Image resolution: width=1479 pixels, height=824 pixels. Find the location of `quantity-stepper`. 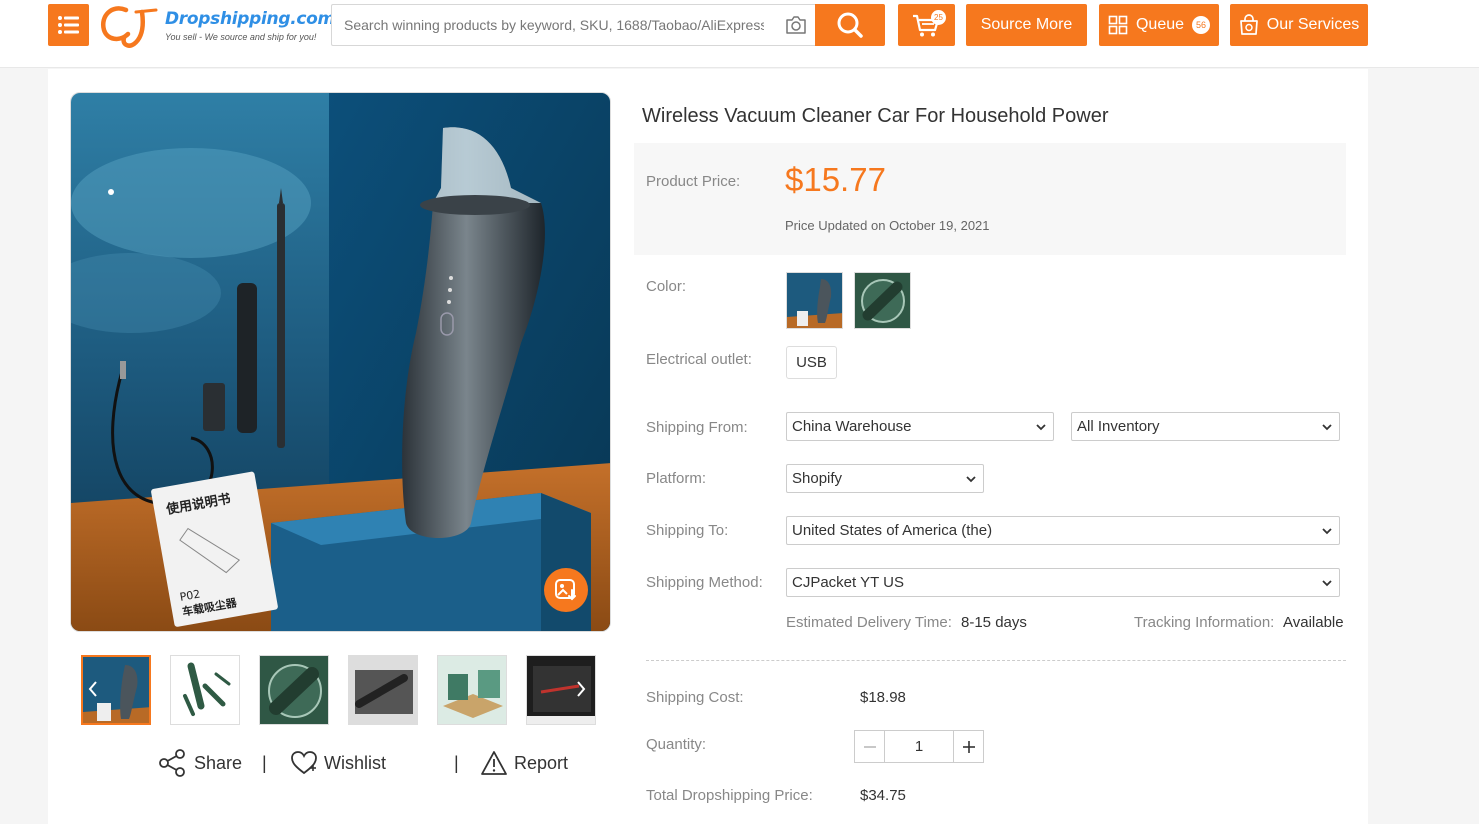

quantity-stepper is located at coordinates (919, 746).